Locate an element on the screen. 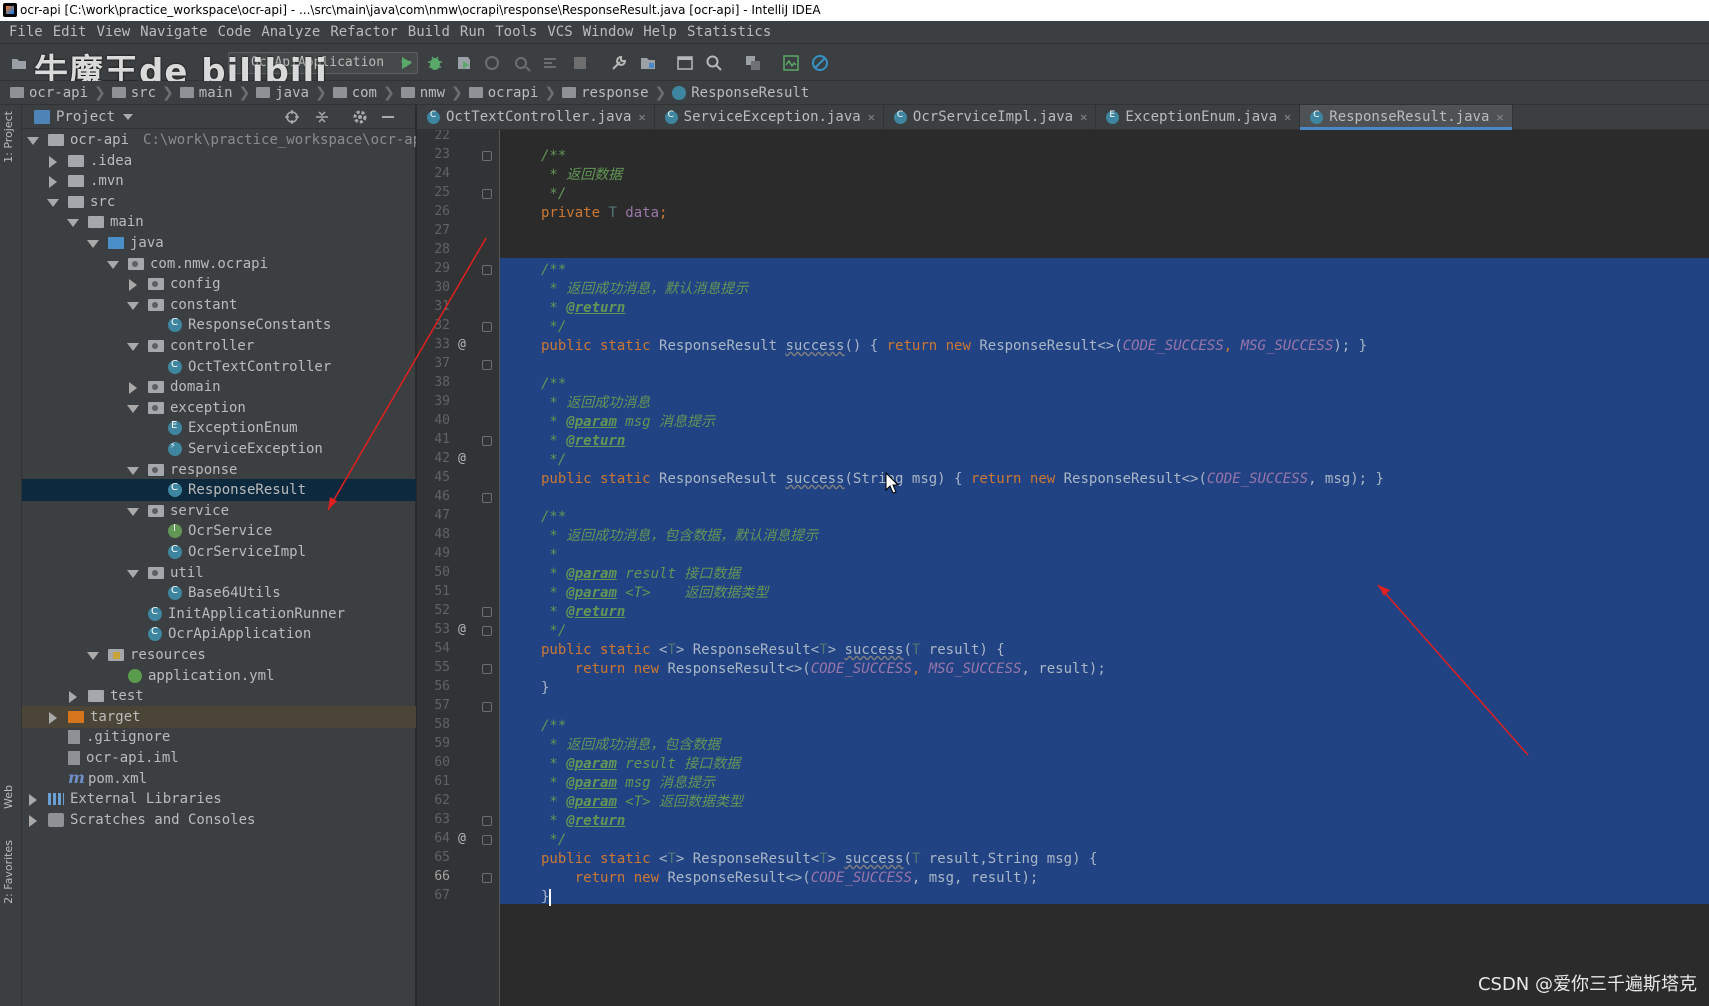 The width and height of the screenshot is (1709, 1006). editor-tab: ServiceException.java ✕ is located at coordinates (769, 117).